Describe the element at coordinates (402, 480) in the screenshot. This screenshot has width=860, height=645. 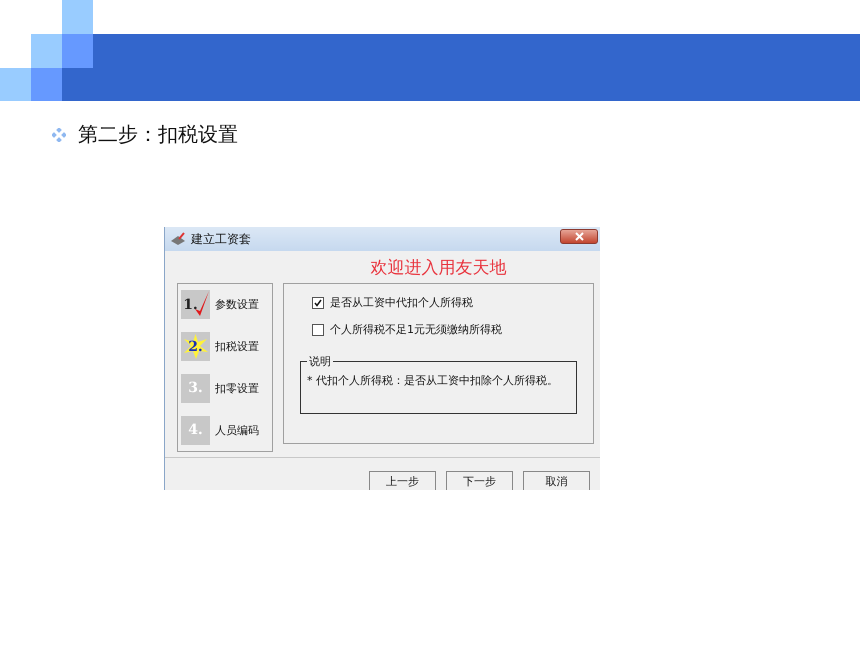
I see `dialog-button: 上一步` at that location.